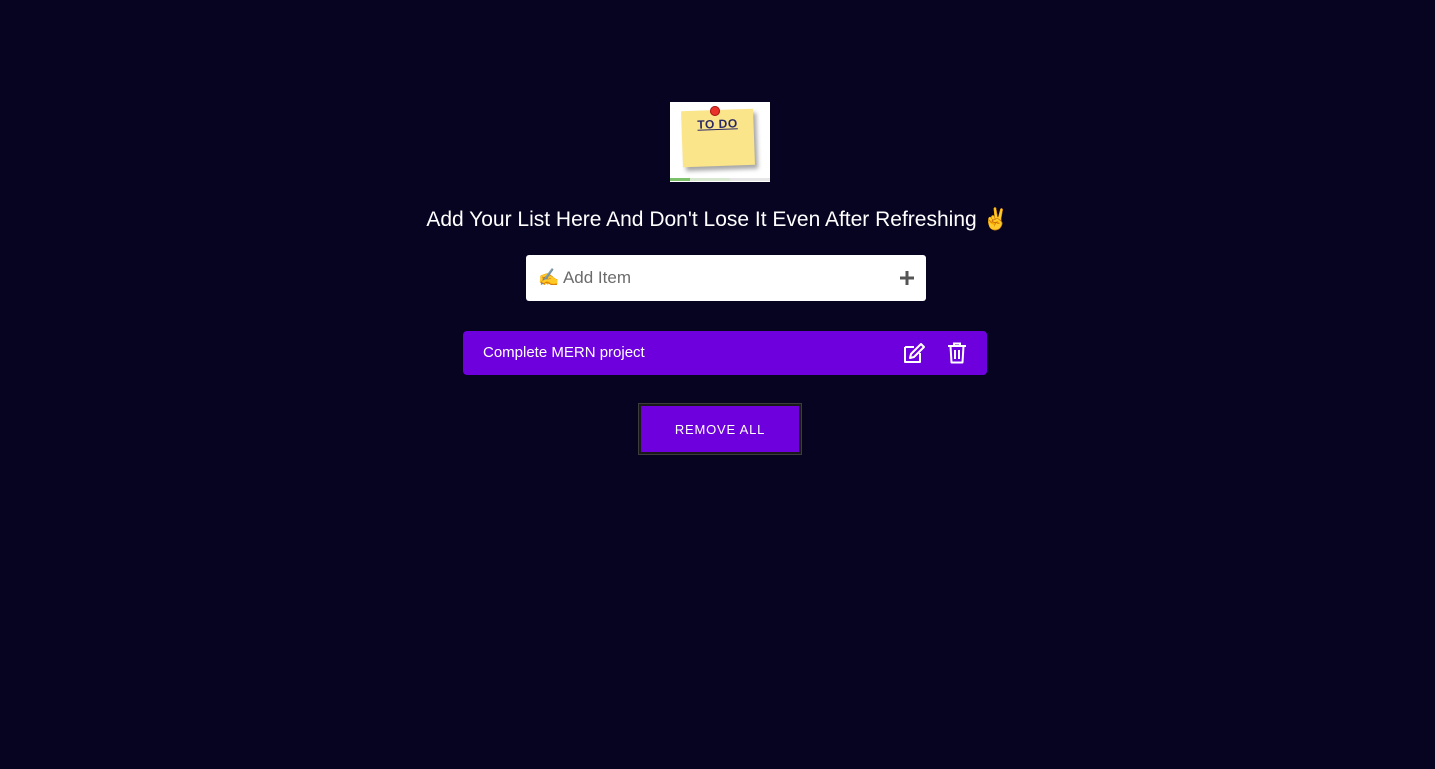 The width and height of the screenshot is (1435, 769). Describe the element at coordinates (907, 278) in the screenshot. I see `plus-icon` at that location.